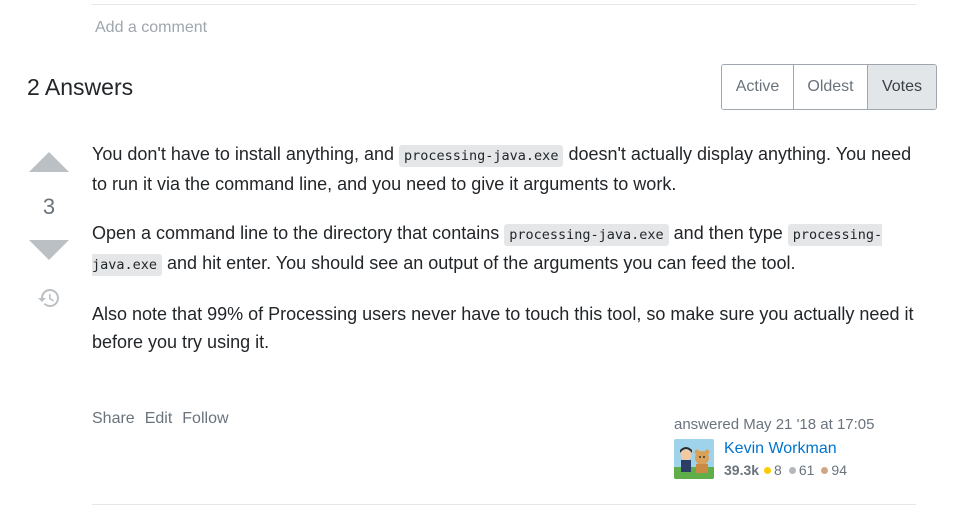 The image size is (962, 510). What do you see at coordinates (839, 470) in the screenshot?
I see `bronze-badge-count: 94` at bounding box center [839, 470].